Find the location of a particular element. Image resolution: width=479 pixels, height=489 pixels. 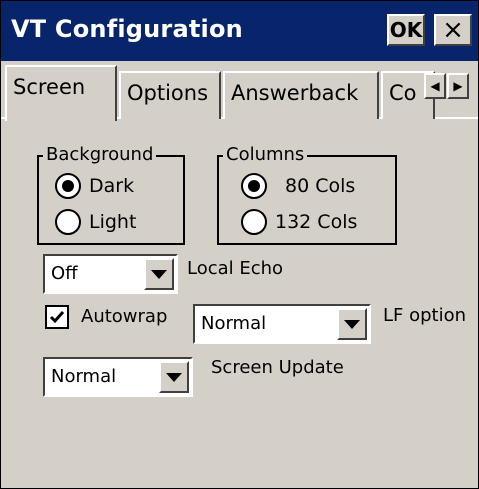

lf-option-value: Normal is located at coordinates (234, 323).